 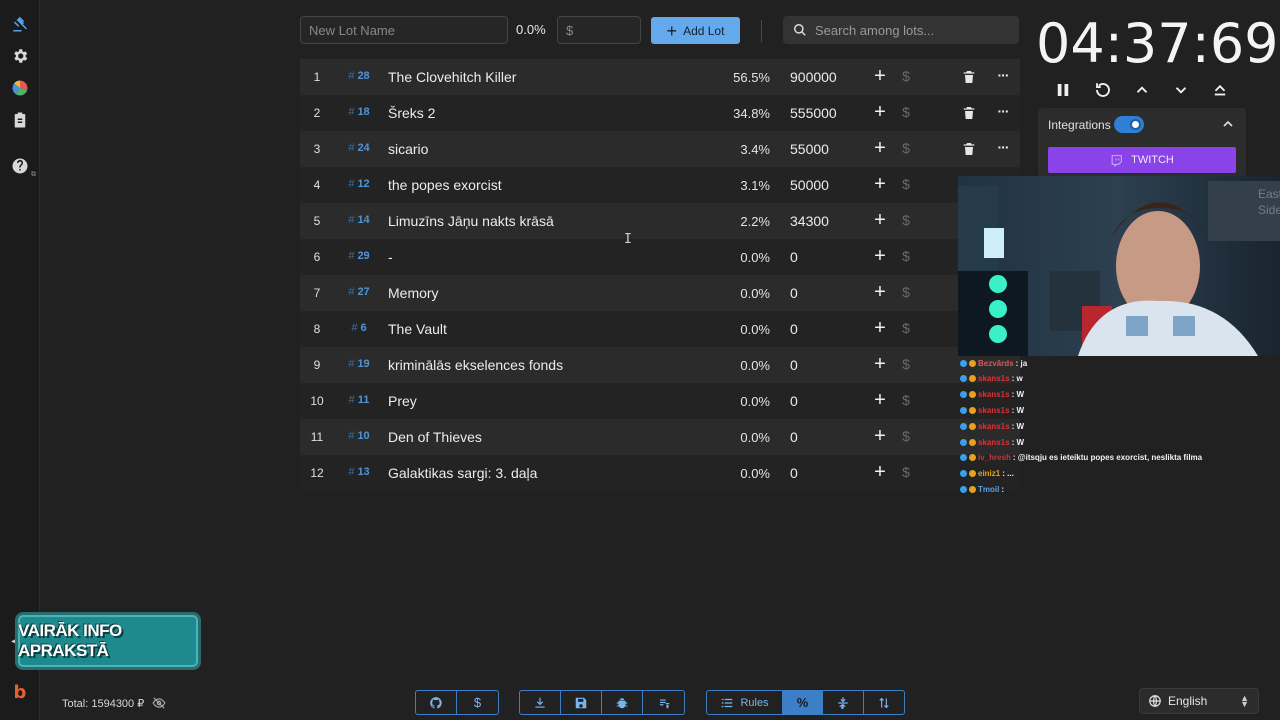 I want to click on chevron-down-icon, so click(x=1181, y=90).